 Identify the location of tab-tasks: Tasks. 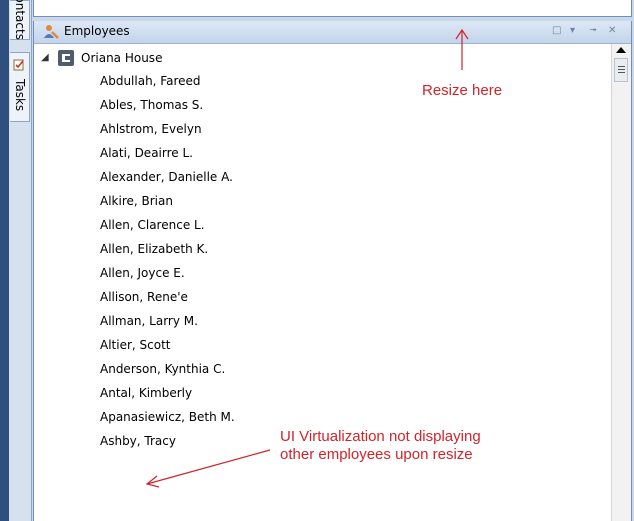
(20, 87).